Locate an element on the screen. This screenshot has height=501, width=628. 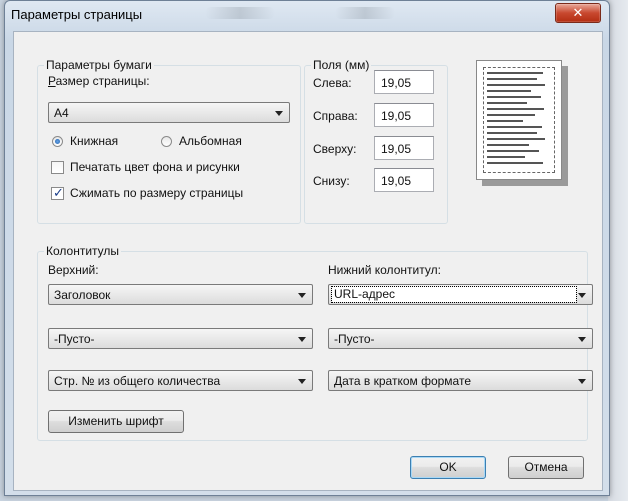
page-preview is located at coordinates (522, 124).